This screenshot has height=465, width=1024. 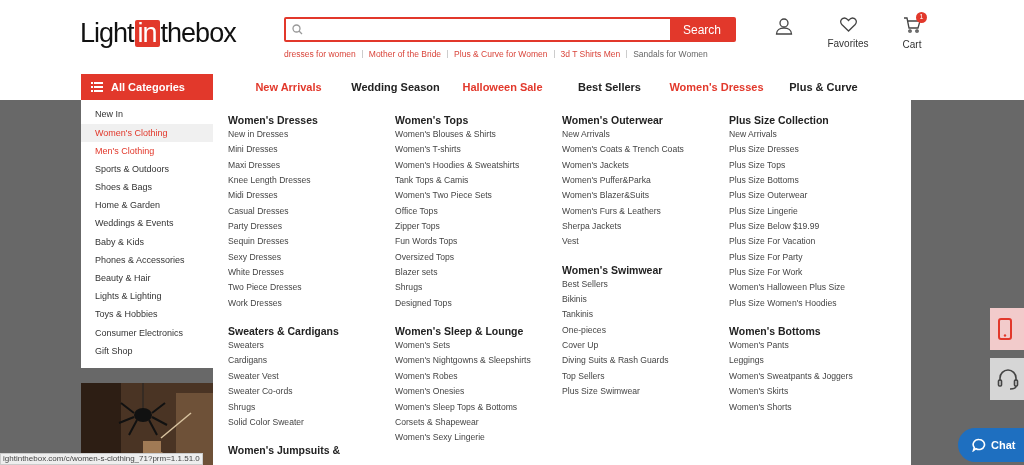 I want to click on search-suggestion: dresses for women, so click(x=320, y=54).